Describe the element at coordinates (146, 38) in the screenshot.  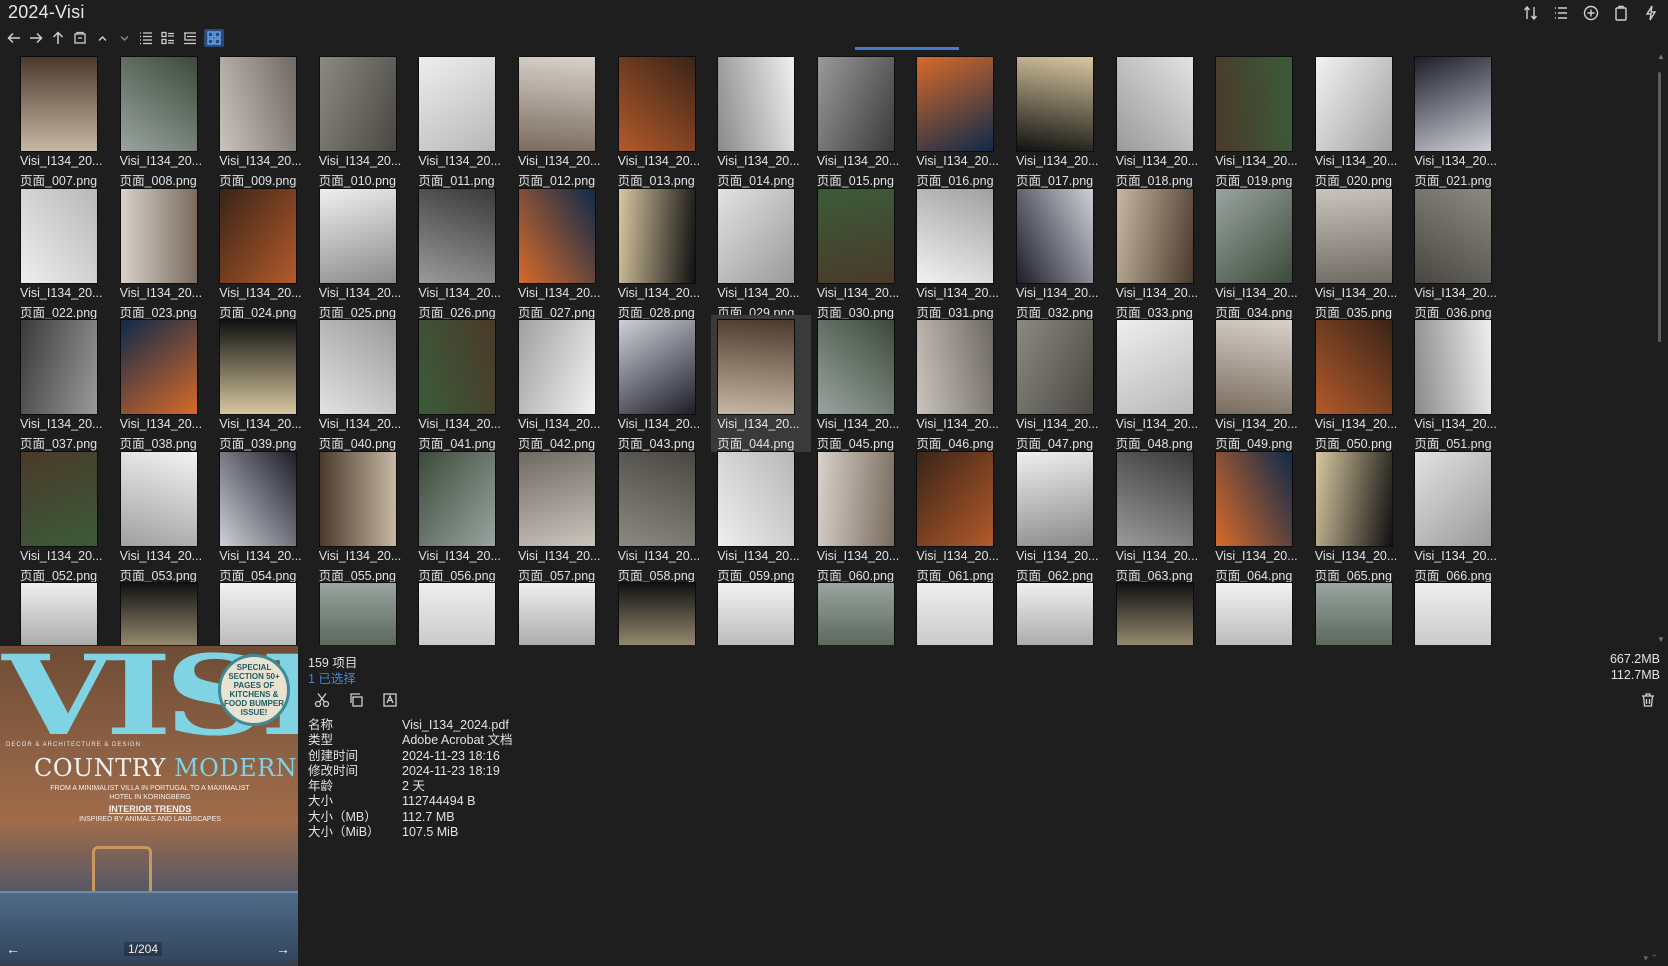
I see `view-list-icon` at that location.